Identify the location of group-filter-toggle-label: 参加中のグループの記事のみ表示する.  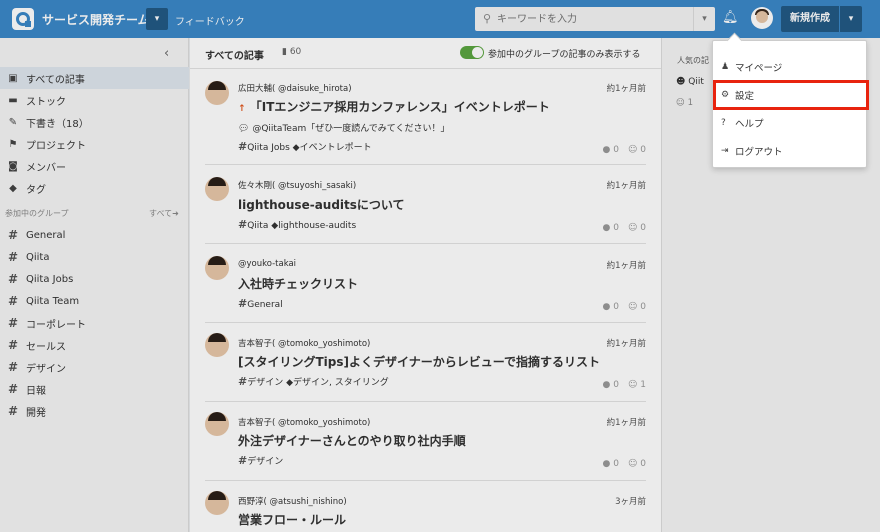
(564, 55).